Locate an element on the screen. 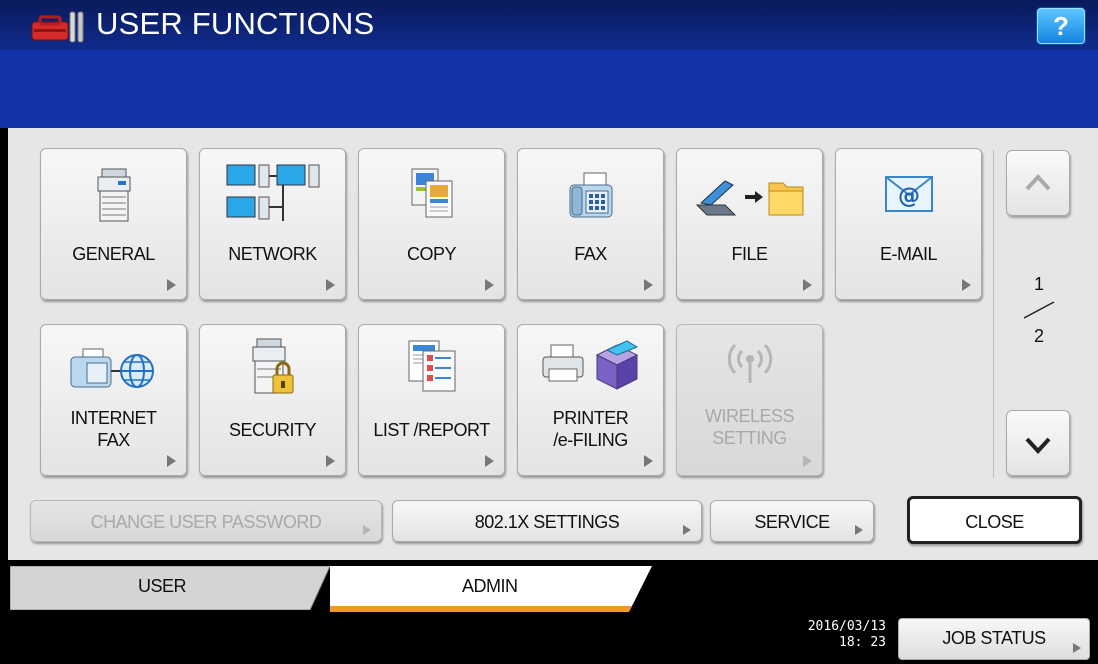  service-label: SERVICE is located at coordinates (792, 522).